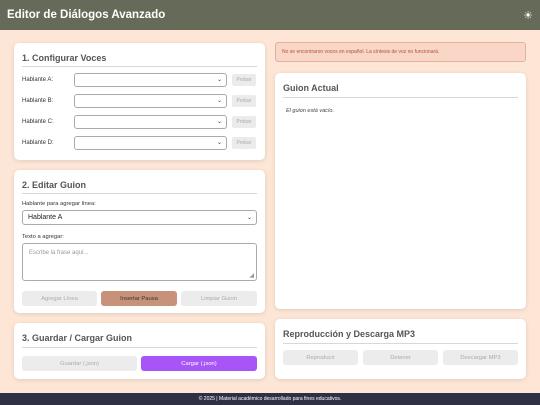  I want to click on speaker-c-voice-select: ⌄, so click(150, 122).